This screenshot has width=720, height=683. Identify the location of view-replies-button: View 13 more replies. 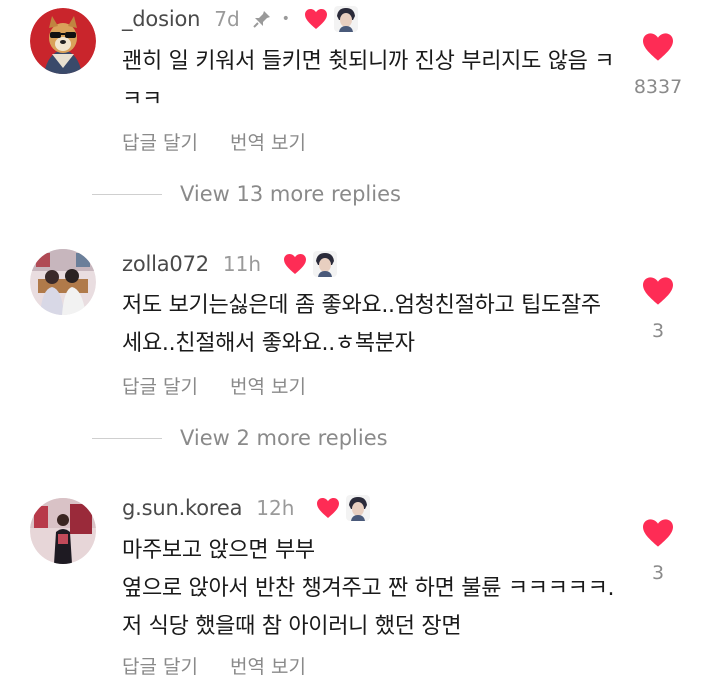
(246, 194).